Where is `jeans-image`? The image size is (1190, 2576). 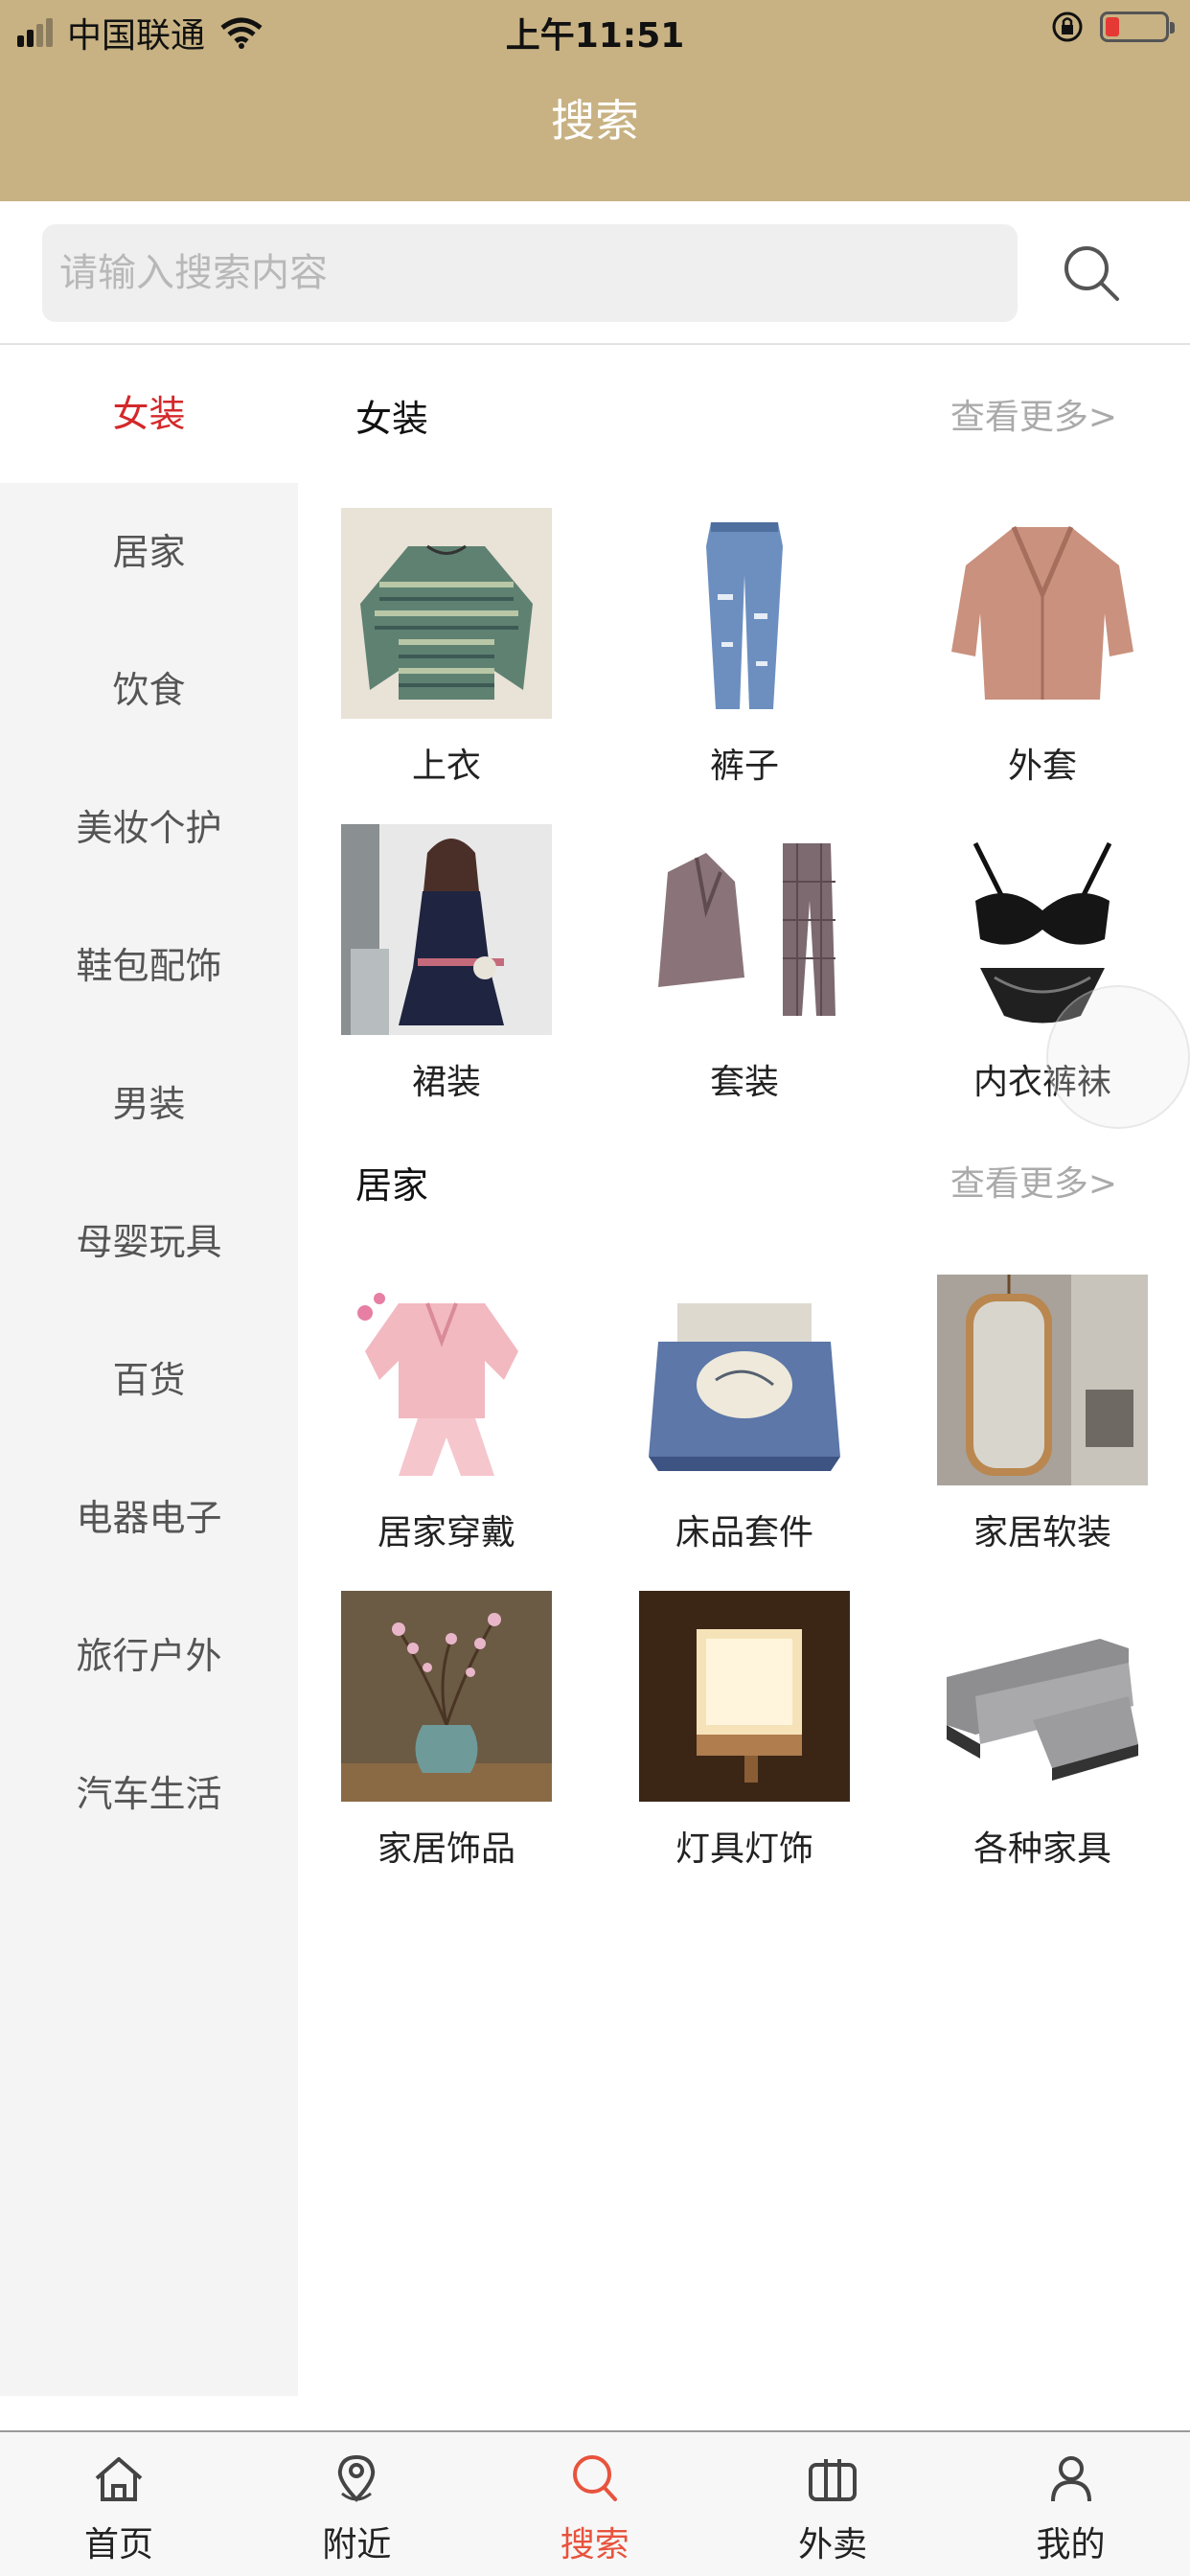
jeans-image is located at coordinates (745, 613).